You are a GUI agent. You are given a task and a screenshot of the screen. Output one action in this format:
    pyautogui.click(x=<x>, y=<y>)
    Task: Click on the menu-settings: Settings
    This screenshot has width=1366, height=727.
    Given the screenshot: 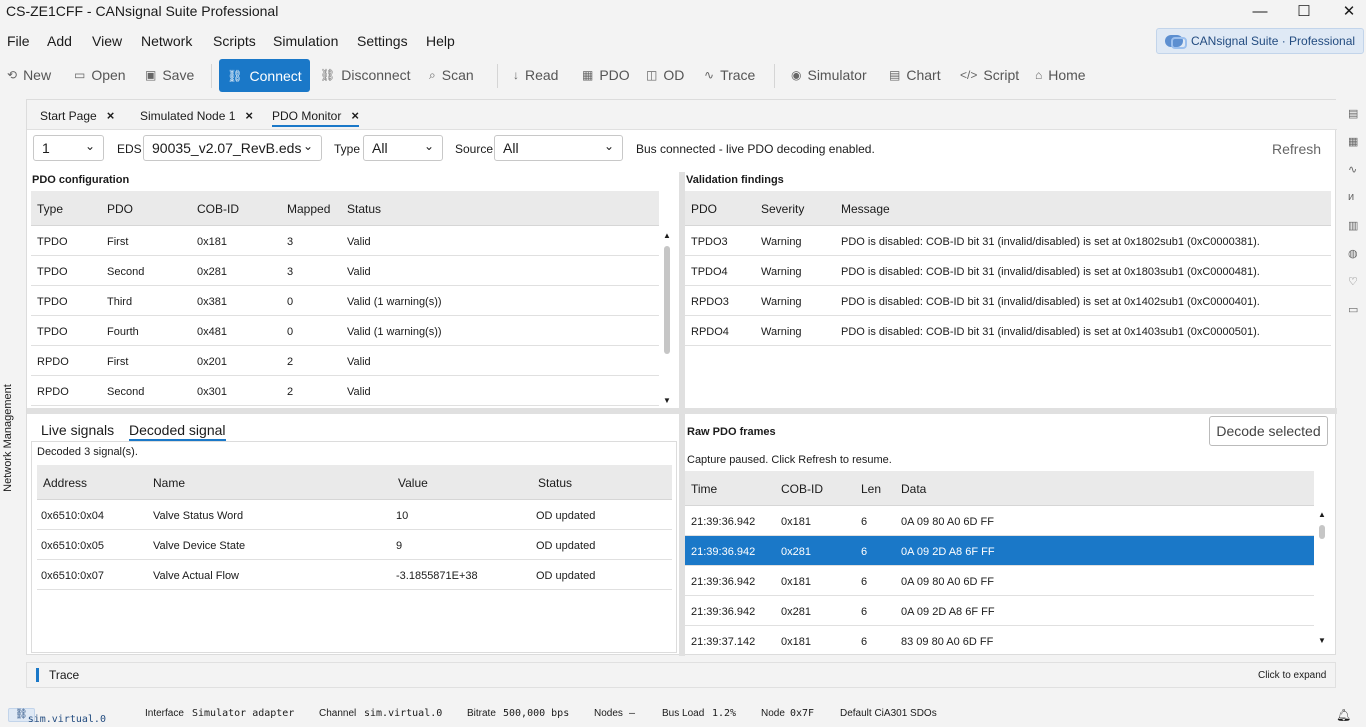 What is the action you would take?
    pyautogui.click(x=382, y=41)
    